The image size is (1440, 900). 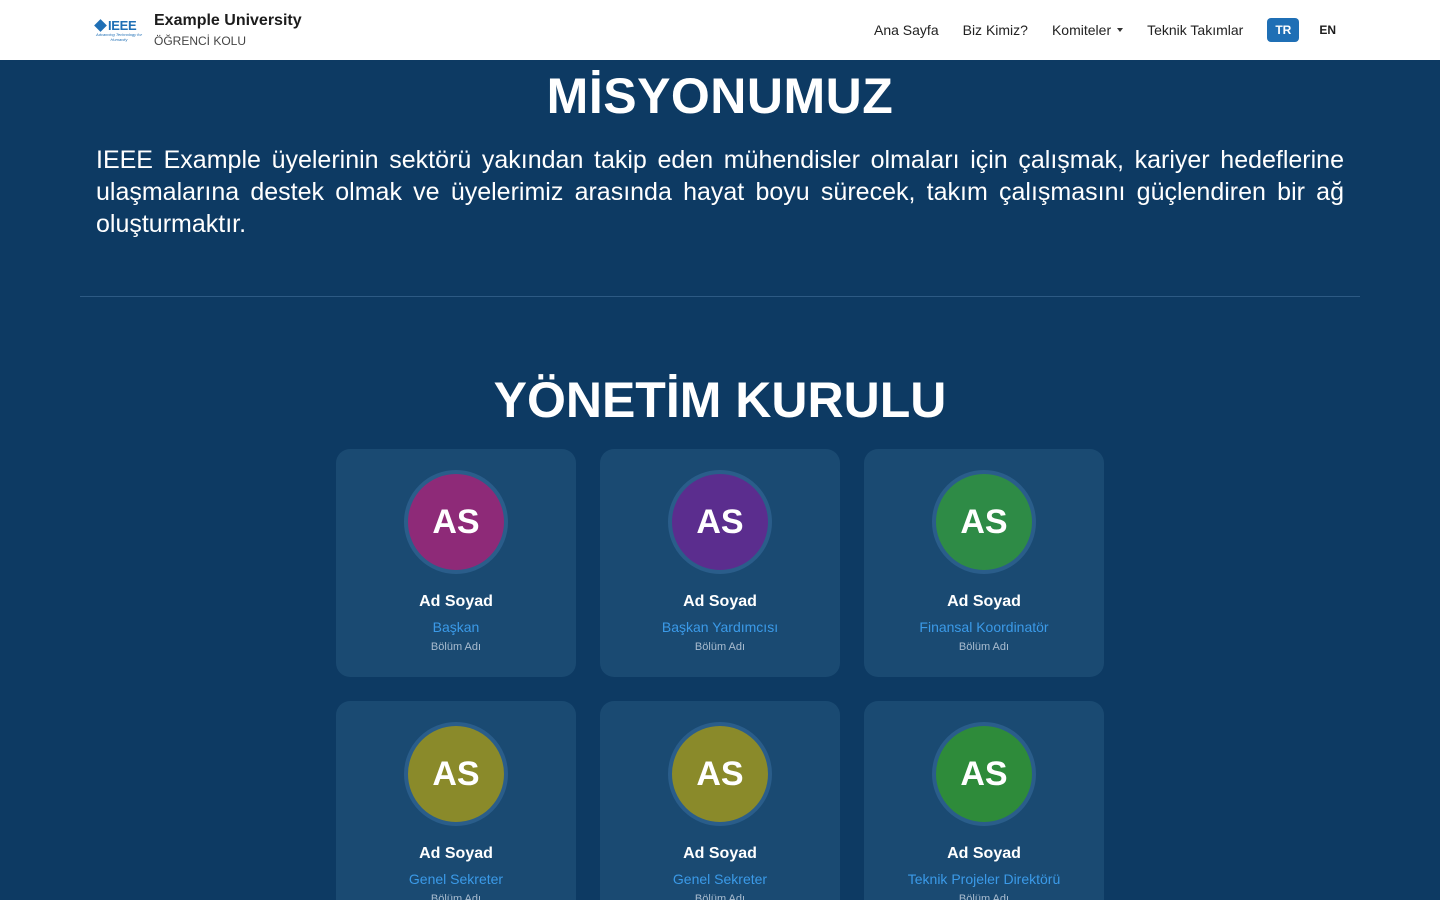 What do you see at coordinates (720, 96) in the screenshot?
I see `mission-title: MİSYONUMUZ` at bounding box center [720, 96].